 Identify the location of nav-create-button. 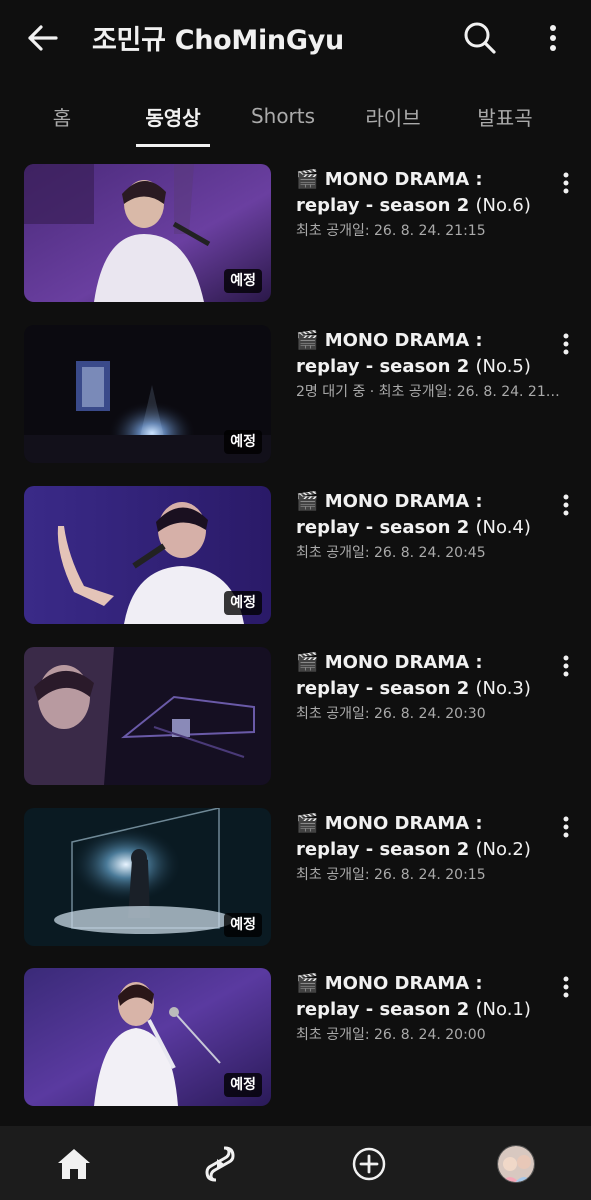
(369, 1164).